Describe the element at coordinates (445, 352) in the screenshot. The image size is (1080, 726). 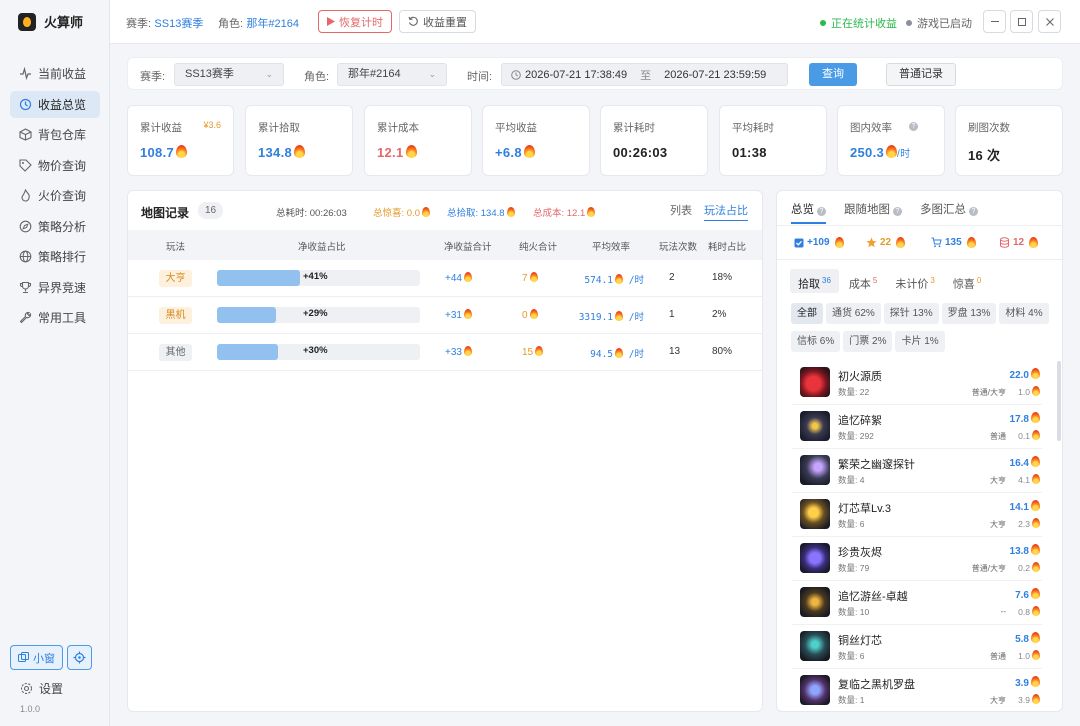
I see `table-row: 其他 +30% +33 15 94.5 /时 13 80%` at that location.